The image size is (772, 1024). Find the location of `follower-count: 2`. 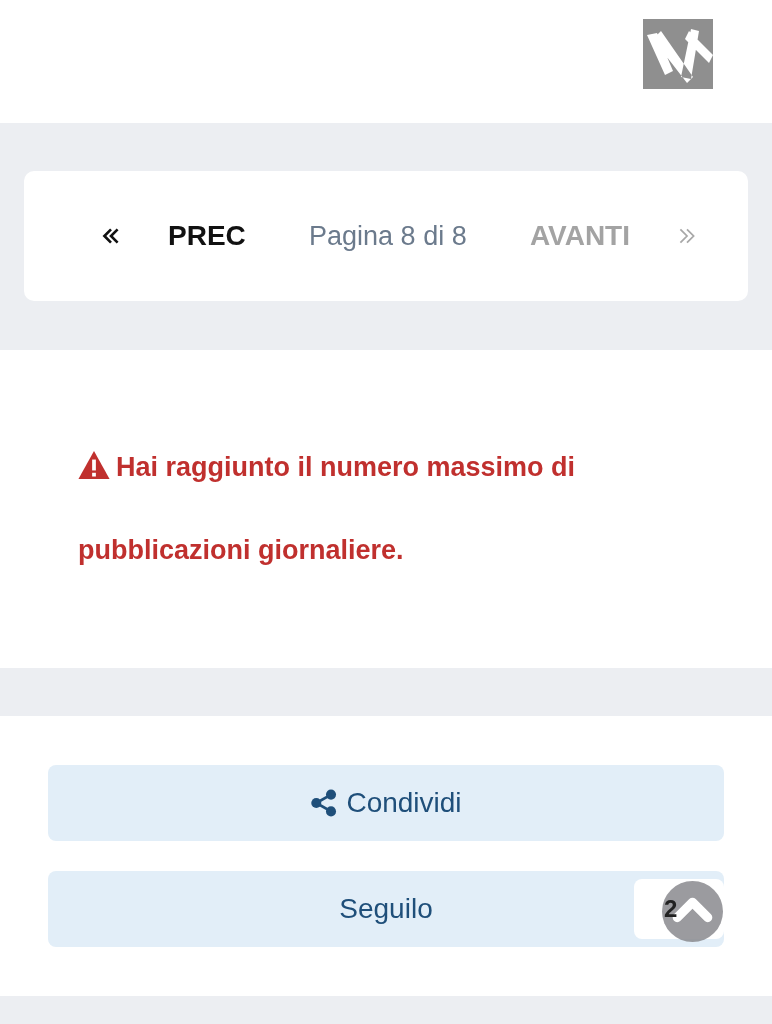

follower-count: 2 is located at coordinates (671, 909).